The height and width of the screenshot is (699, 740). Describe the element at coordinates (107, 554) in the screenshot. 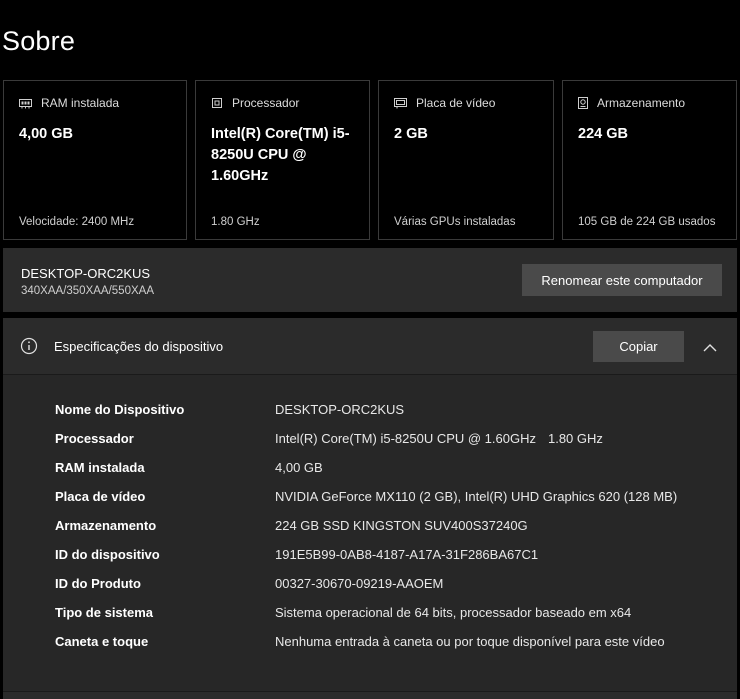

I see `spec-label: ID do dispositivo` at that location.